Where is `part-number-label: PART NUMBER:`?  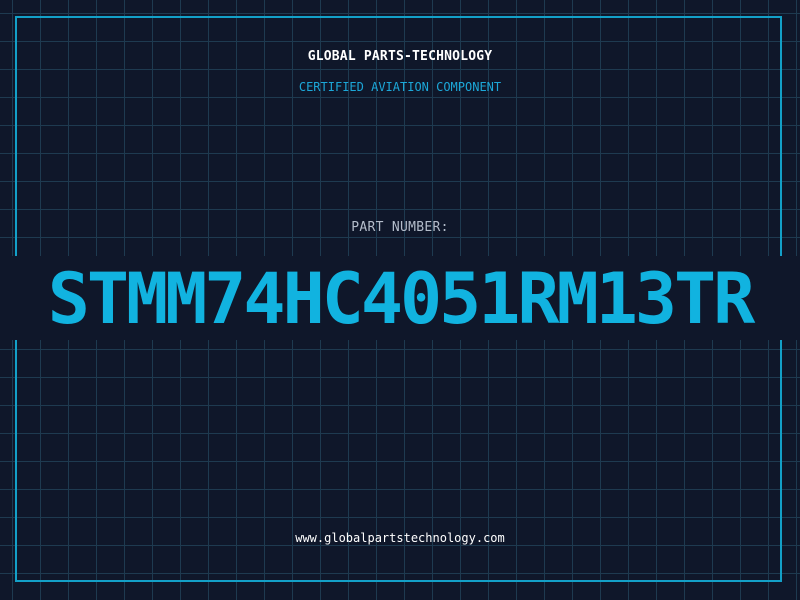
part-number-label: PART NUMBER: is located at coordinates (400, 227).